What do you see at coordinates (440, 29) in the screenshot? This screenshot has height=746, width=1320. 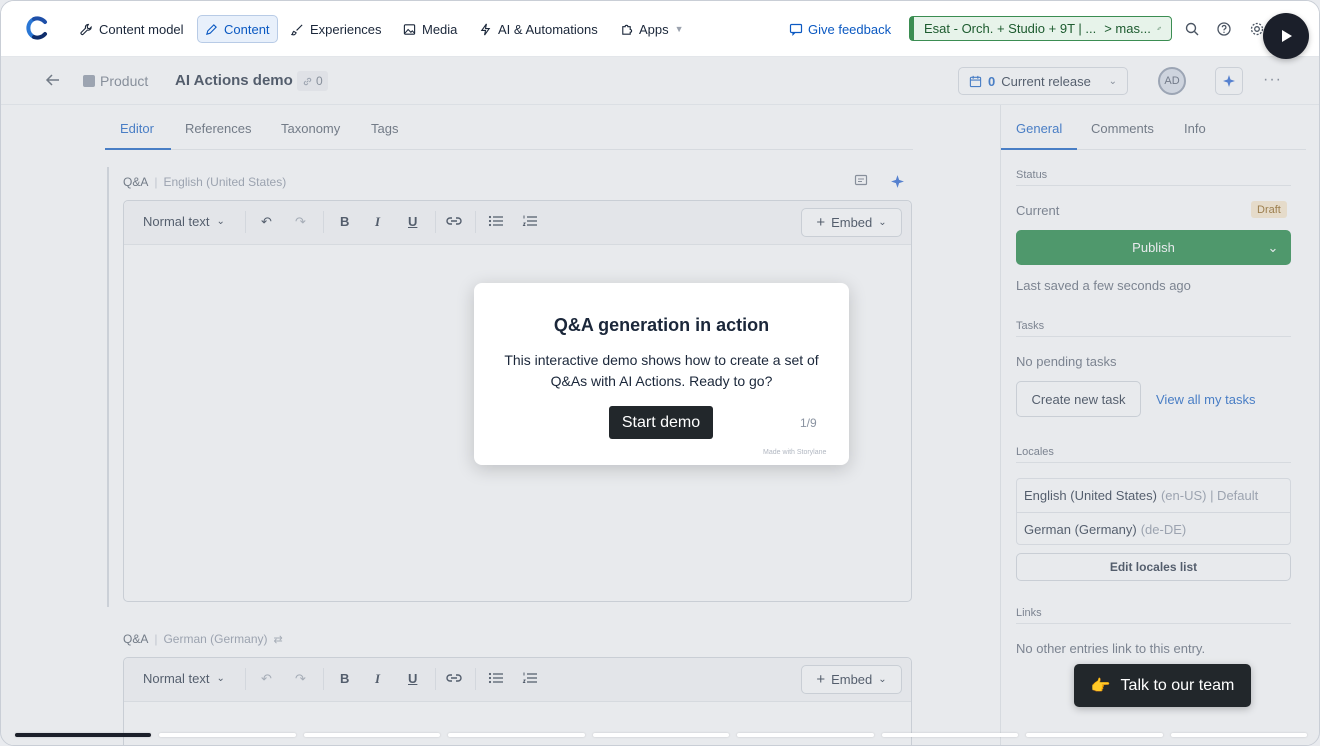 I see `nav-label: Media` at bounding box center [440, 29].